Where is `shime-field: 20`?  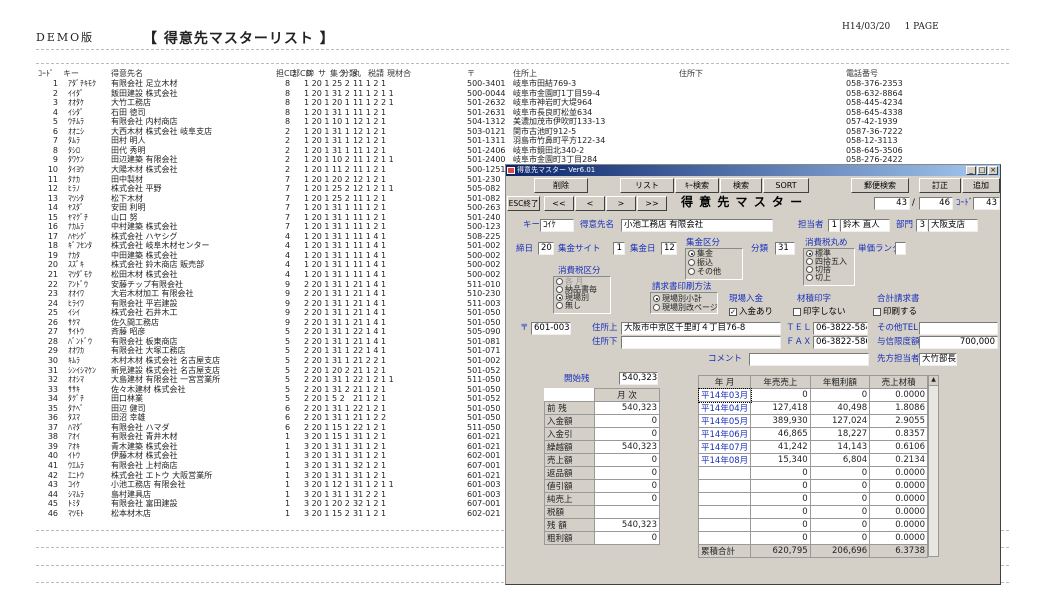 shime-field: 20 is located at coordinates (546, 248).